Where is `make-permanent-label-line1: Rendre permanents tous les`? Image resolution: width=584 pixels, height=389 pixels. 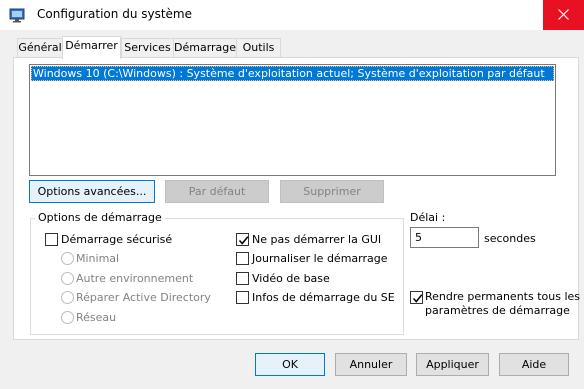
make-permanent-label-line1: Rendre permanents tous les is located at coordinates (502, 296).